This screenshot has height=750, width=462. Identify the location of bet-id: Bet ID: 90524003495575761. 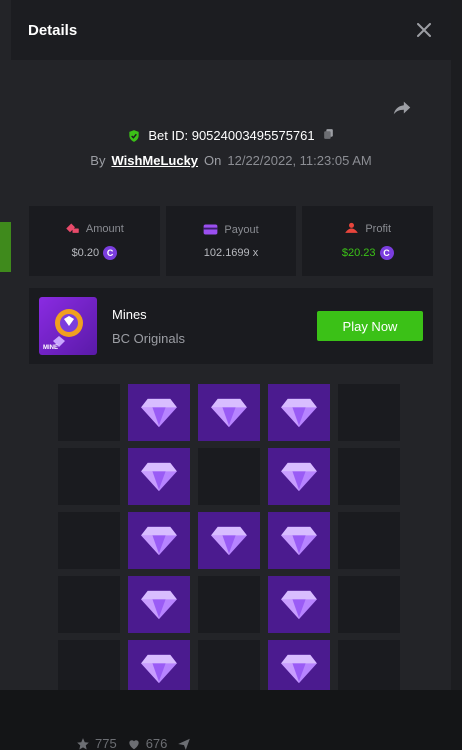
(231, 135).